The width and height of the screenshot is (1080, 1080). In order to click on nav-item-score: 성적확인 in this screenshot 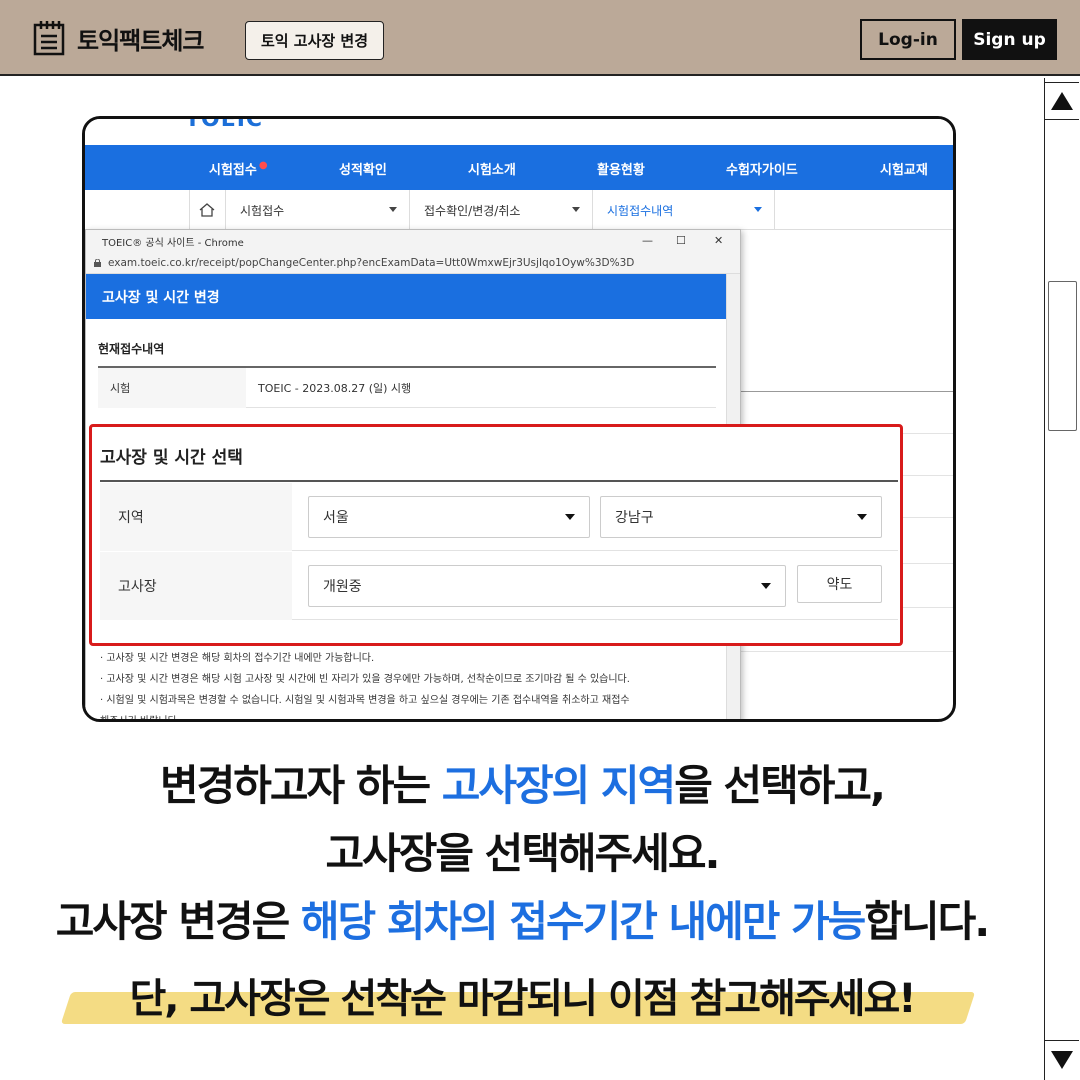, I will do `click(363, 168)`.